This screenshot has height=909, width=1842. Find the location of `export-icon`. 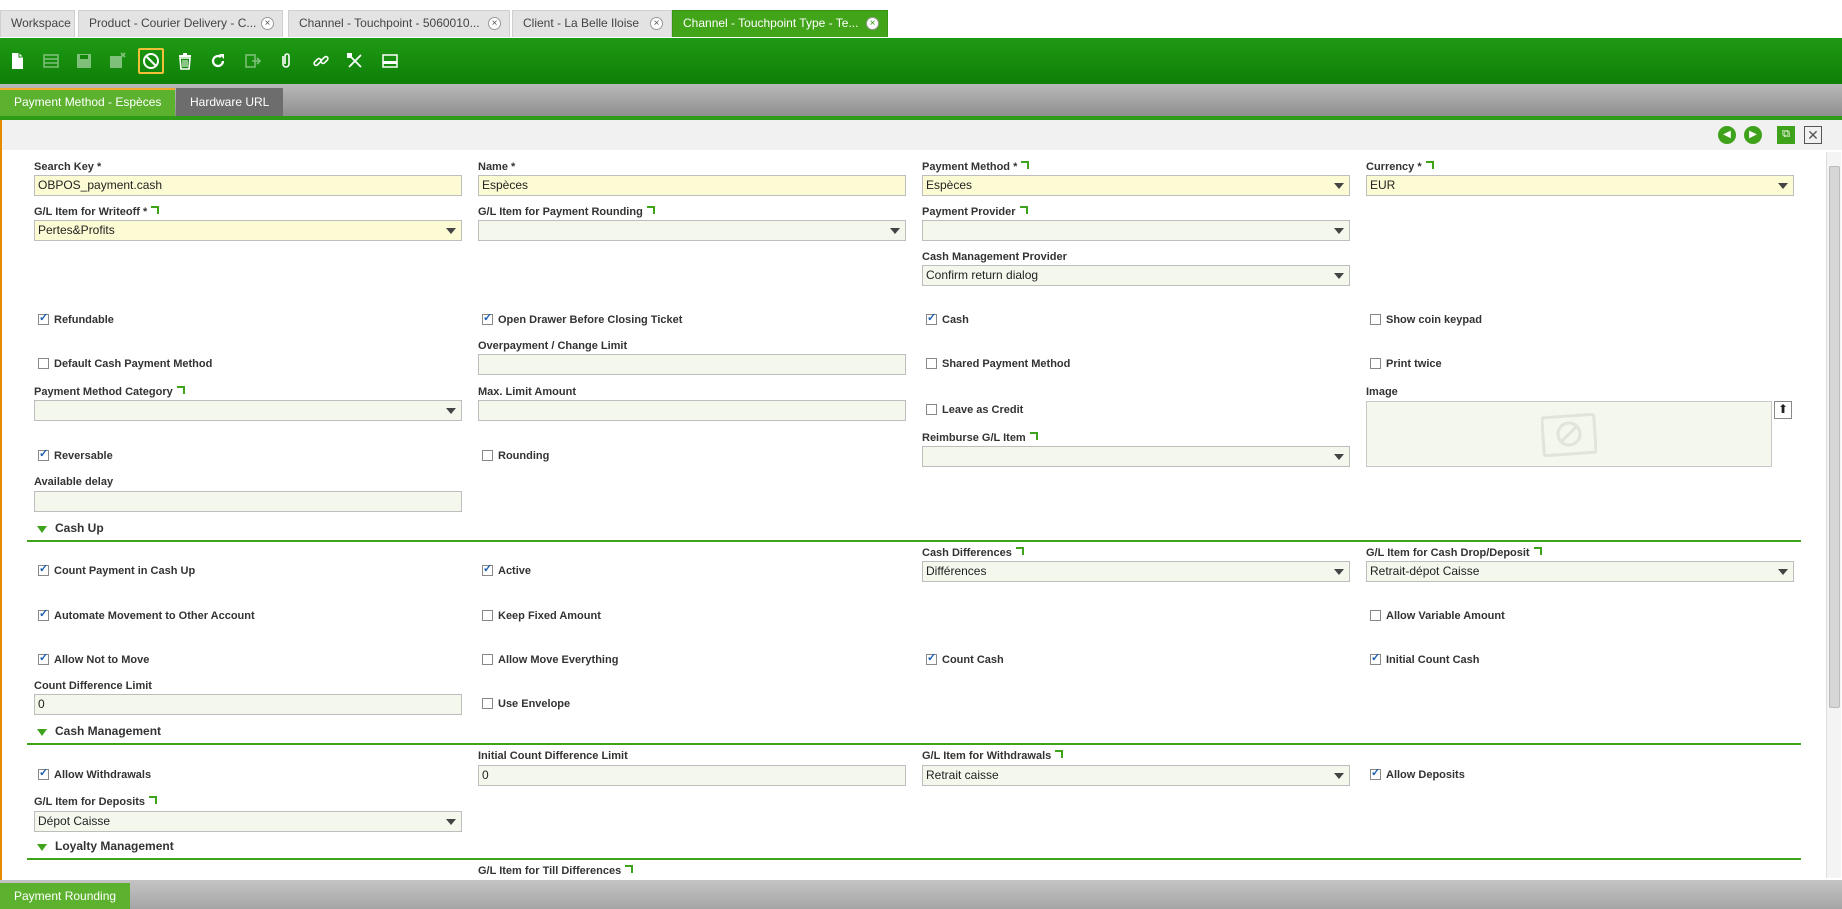

export-icon is located at coordinates (253, 61).